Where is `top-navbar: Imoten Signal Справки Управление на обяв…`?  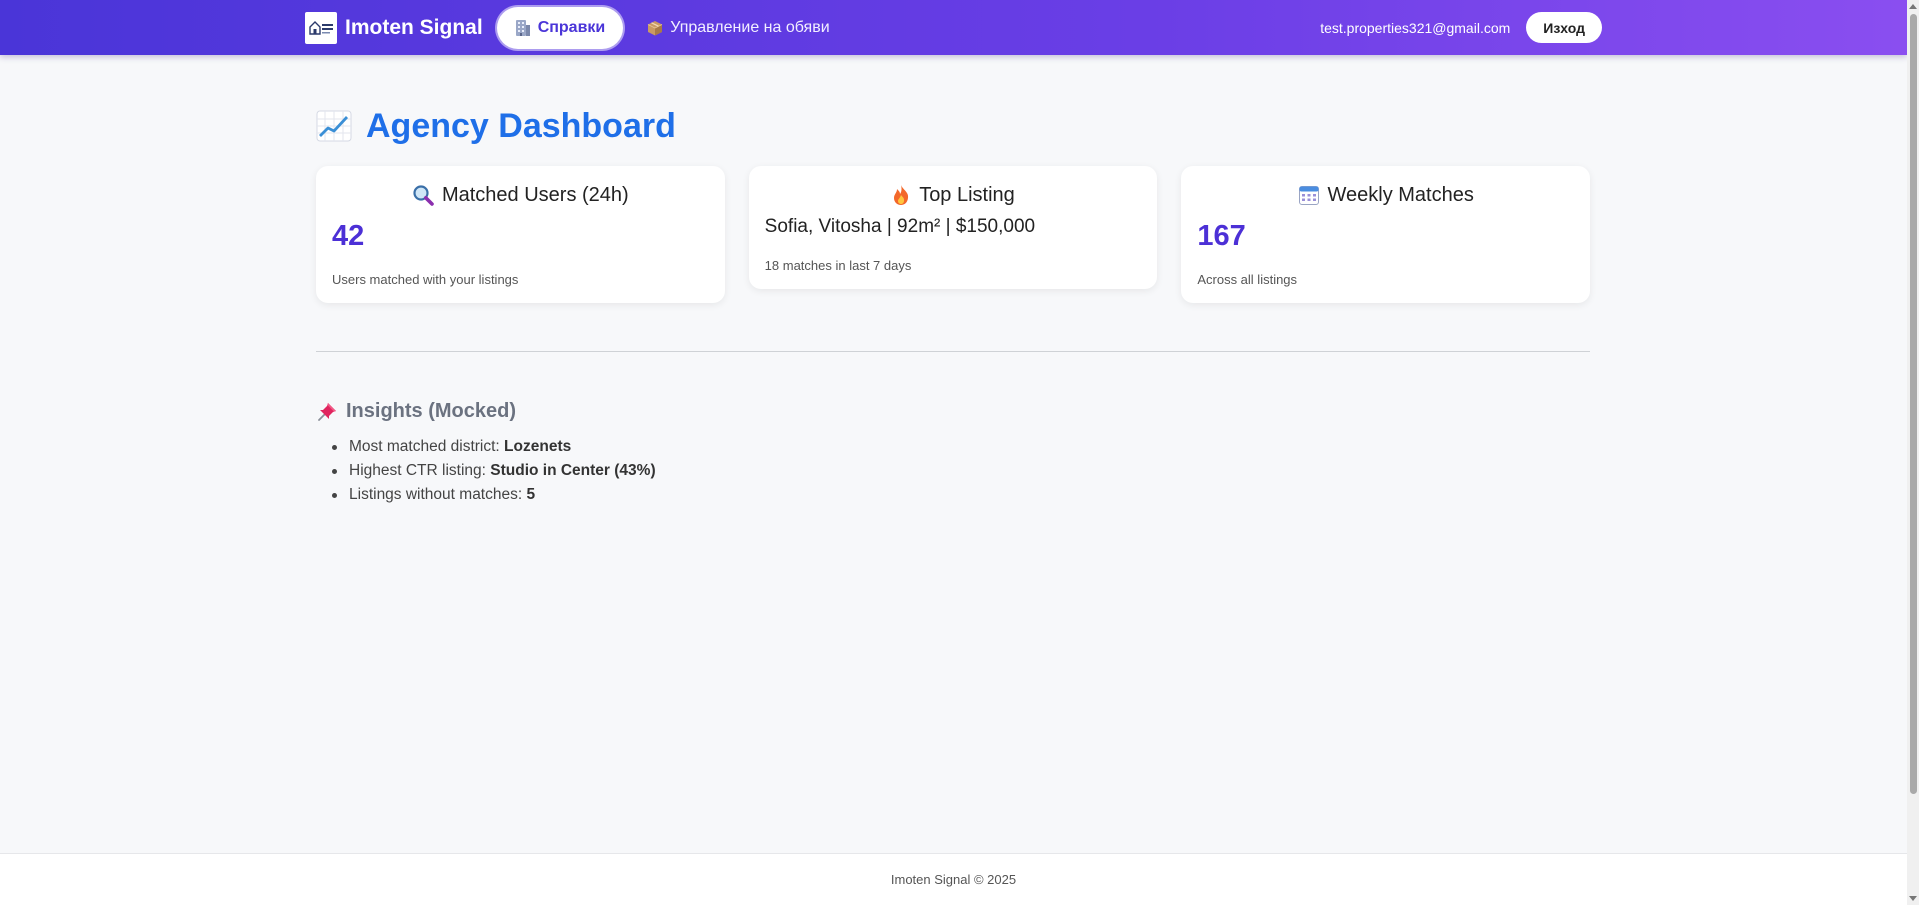 top-navbar: Imoten Signal Справки Управление на обяв… is located at coordinates (953, 27).